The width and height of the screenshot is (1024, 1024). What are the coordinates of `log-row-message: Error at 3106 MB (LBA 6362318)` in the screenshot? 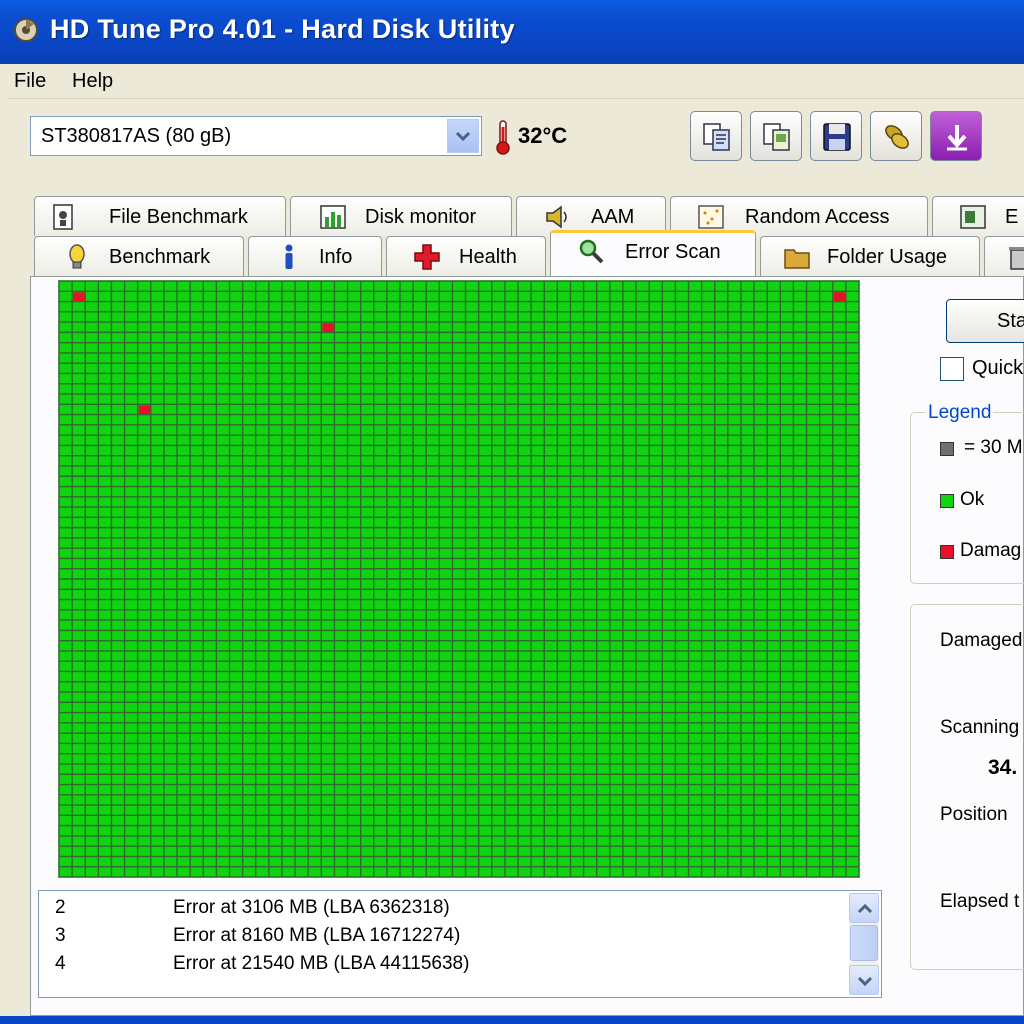 It's located at (311, 907).